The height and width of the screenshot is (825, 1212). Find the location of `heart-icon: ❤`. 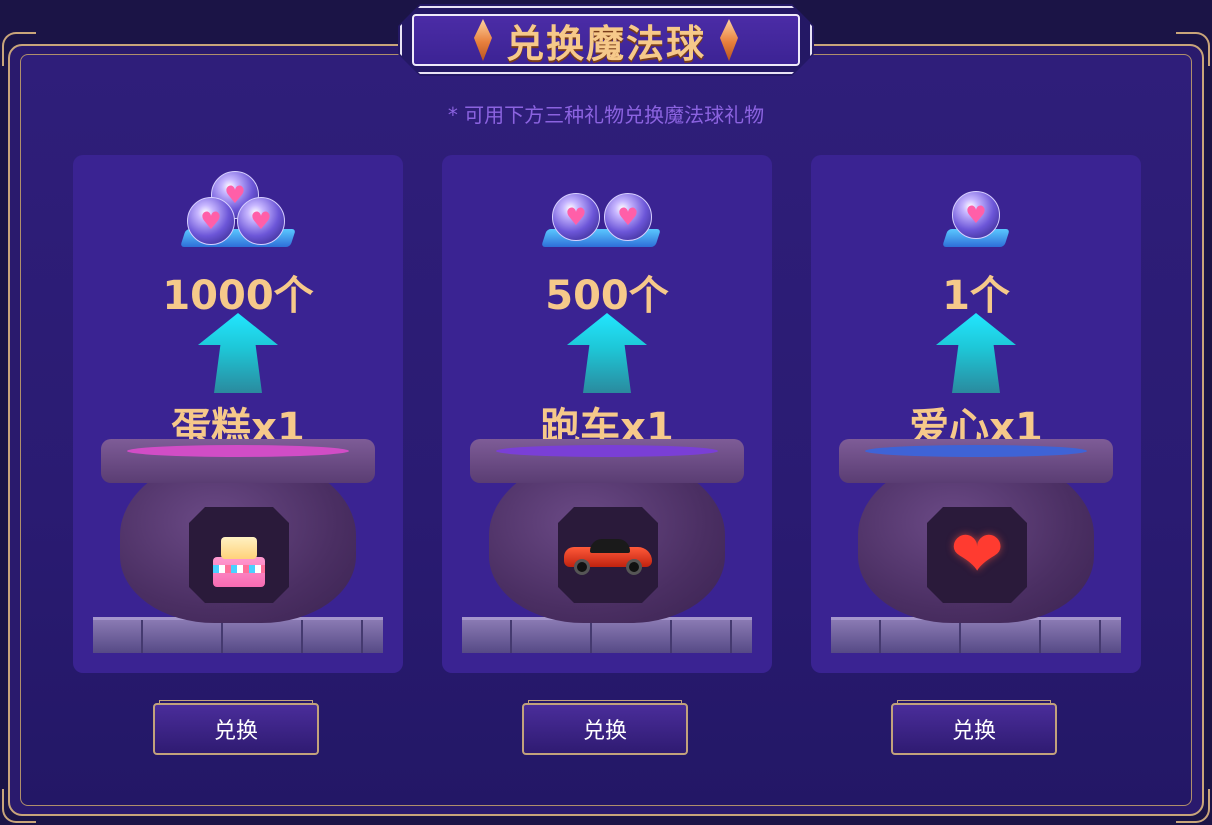

heart-icon: ❤ is located at coordinates (977, 555).